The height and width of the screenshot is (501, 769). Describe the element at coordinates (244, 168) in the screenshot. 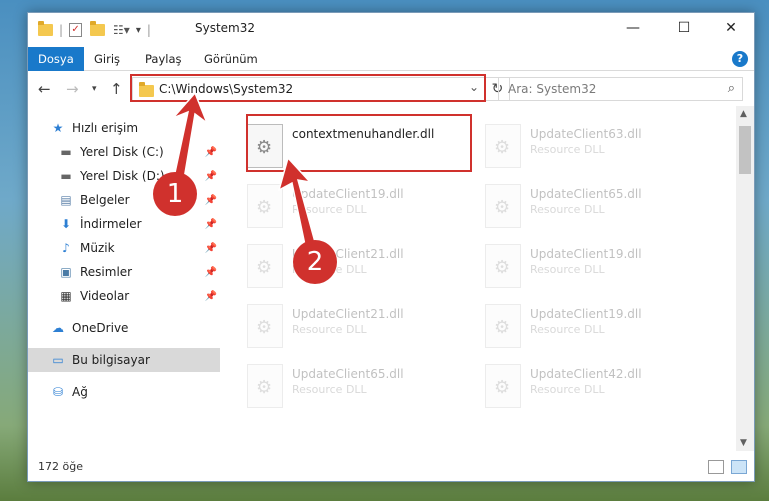

I see `callout-arrows` at that location.